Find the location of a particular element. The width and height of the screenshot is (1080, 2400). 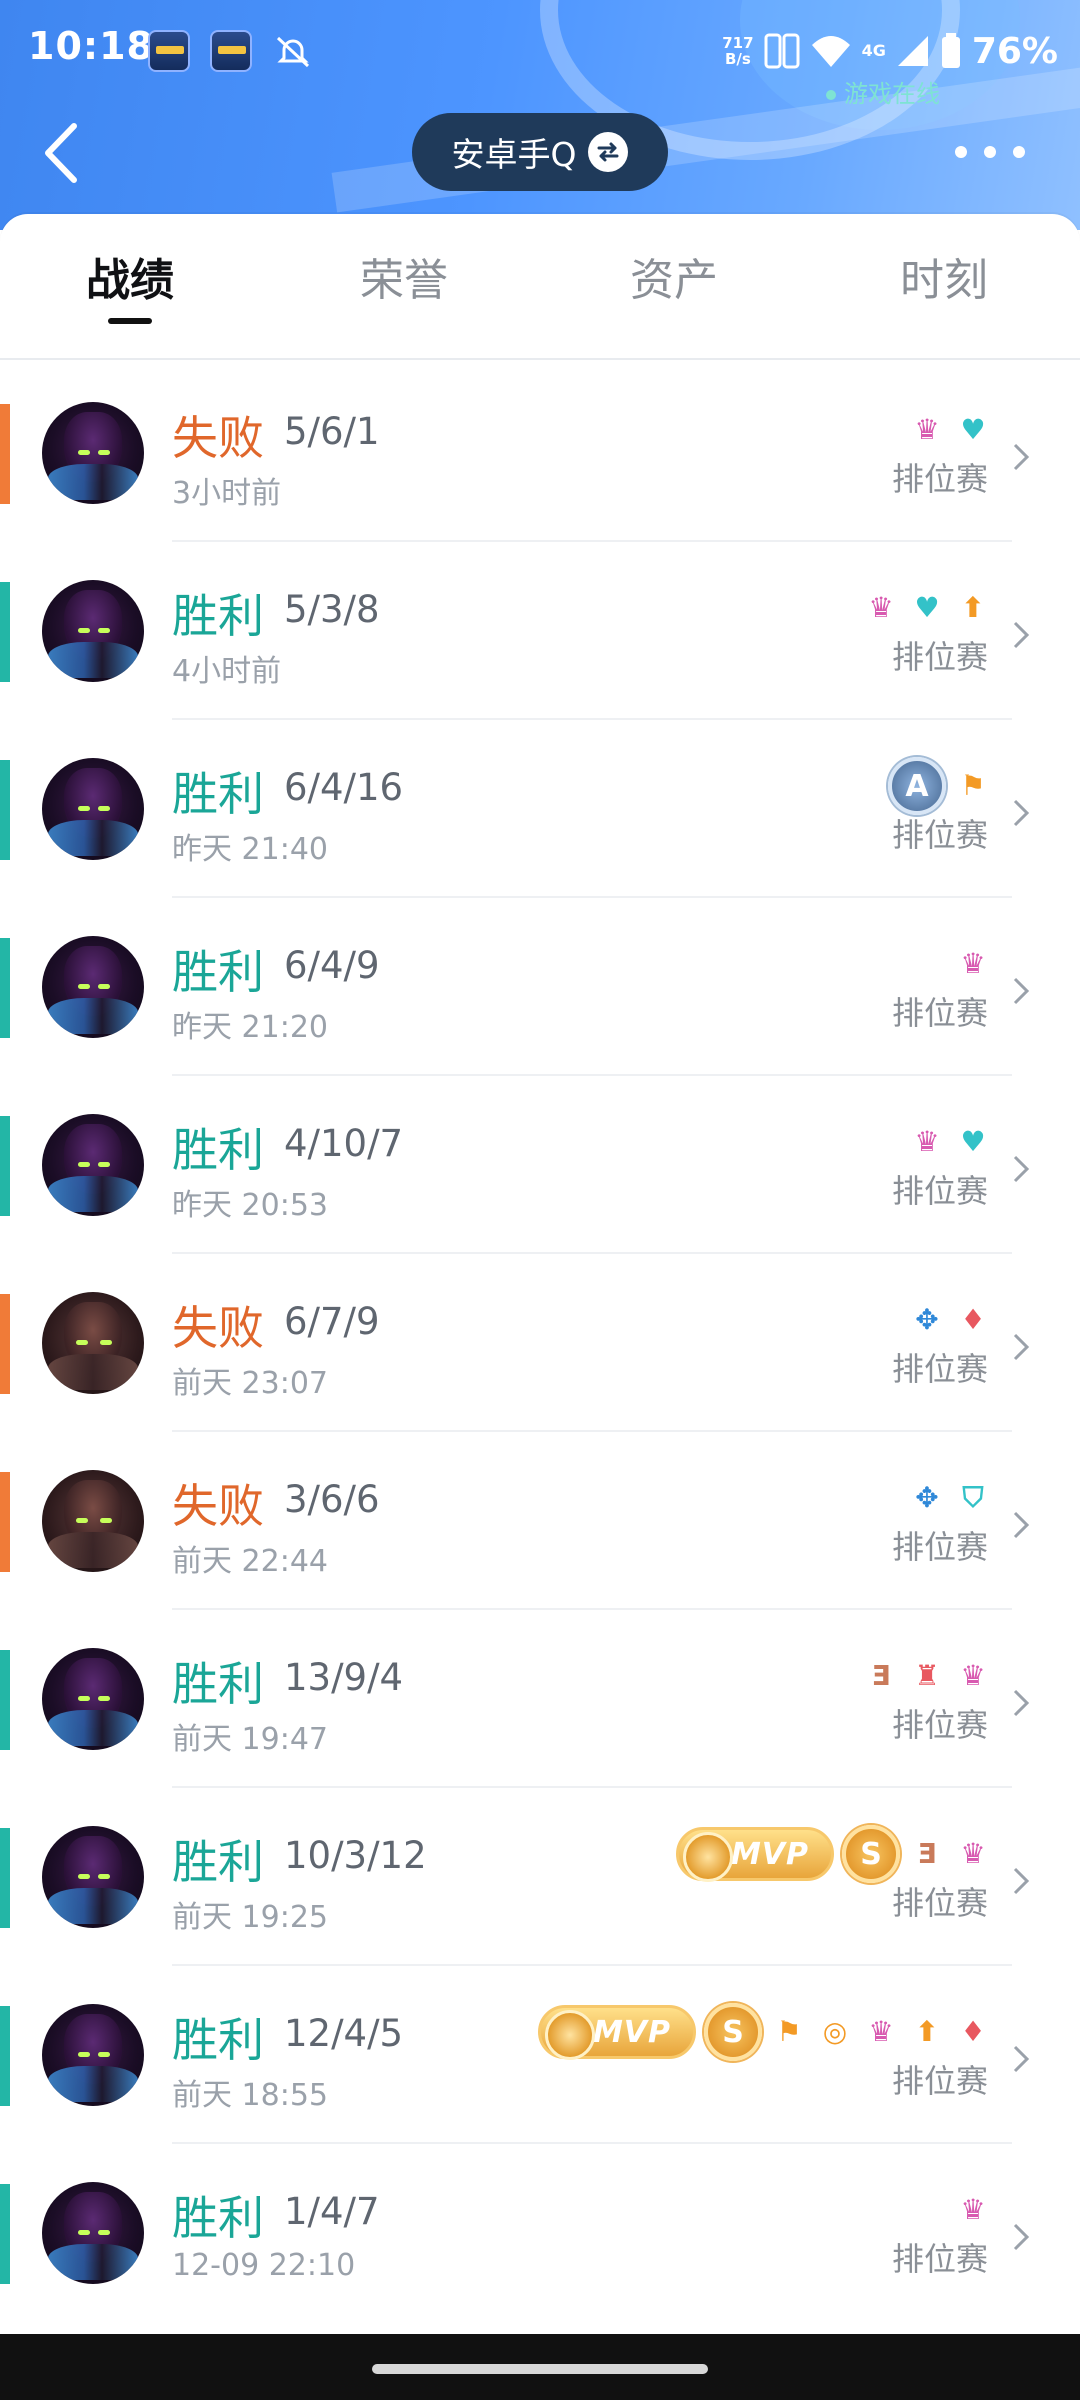

match-row: 胜利 10/3/12 前天 19:25 MVP S Ǝ ♛ 排位赛 is located at coordinates (540, 1877).